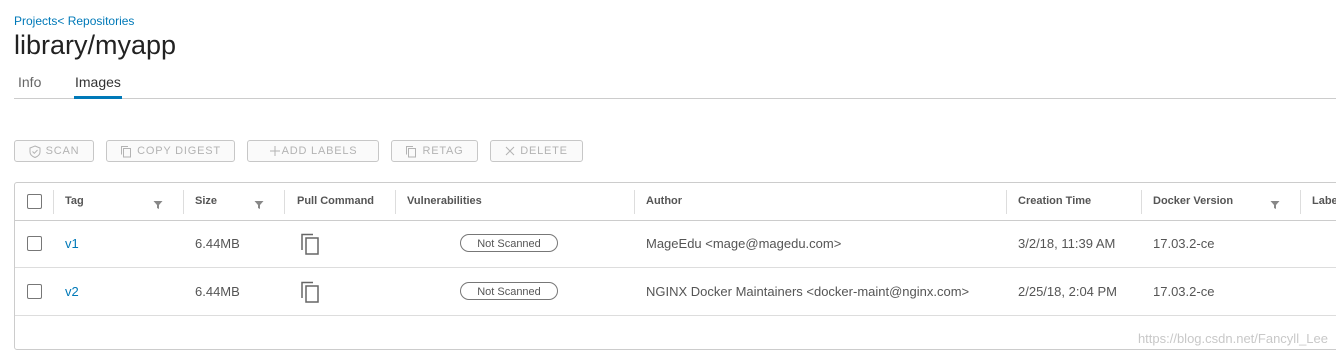 The height and width of the screenshot is (356, 1336). What do you see at coordinates (35, 151) in the screenshot?
I see `shield-icon` at bounding box center [35, 151].